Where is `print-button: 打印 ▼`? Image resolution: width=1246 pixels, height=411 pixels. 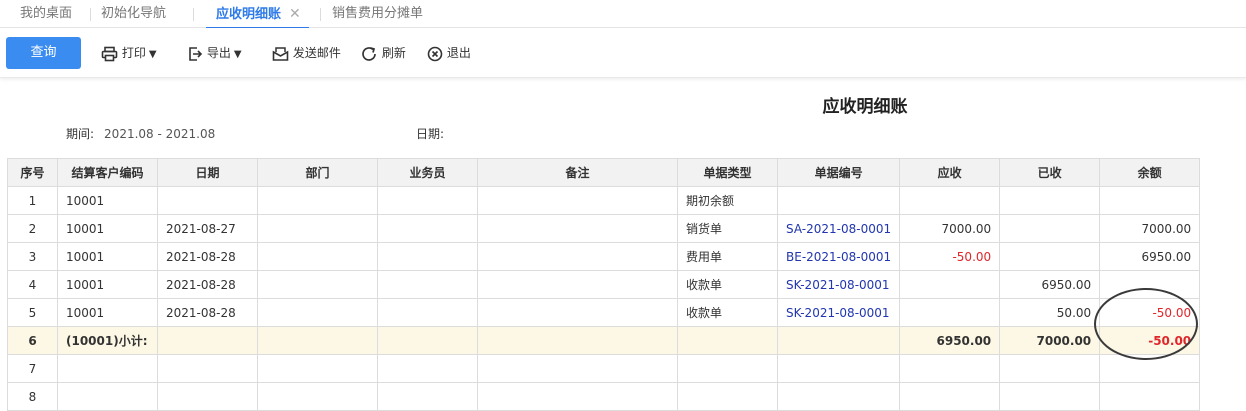
print-button: 打印 ▼ is located at coordinates (129, 53).